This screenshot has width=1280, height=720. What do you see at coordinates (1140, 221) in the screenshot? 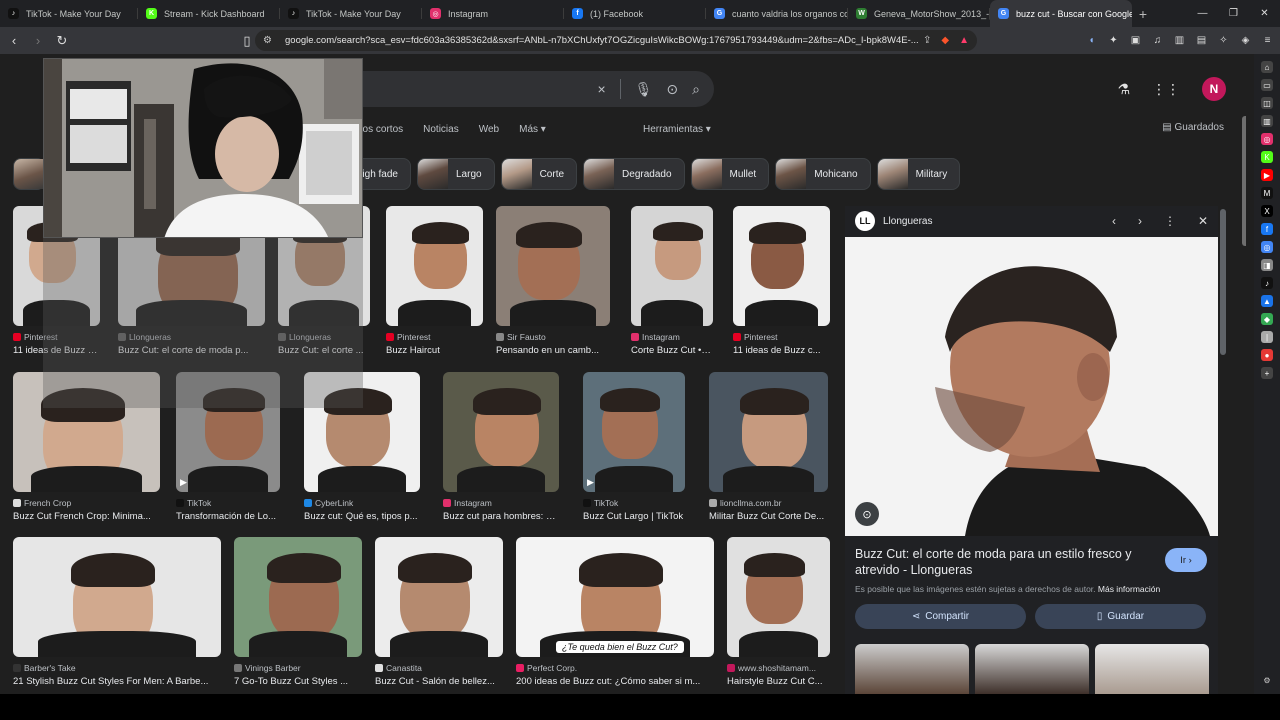
I see `next-image-icon: ›` at bounding box center [1140, 221].